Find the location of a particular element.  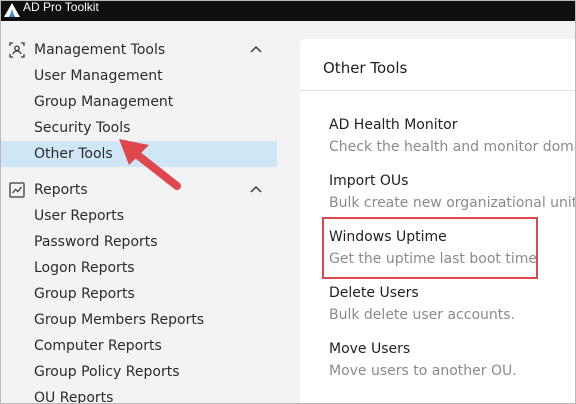

sidebar-item-label: Group Members Reports is located at coordinates (119, 320).